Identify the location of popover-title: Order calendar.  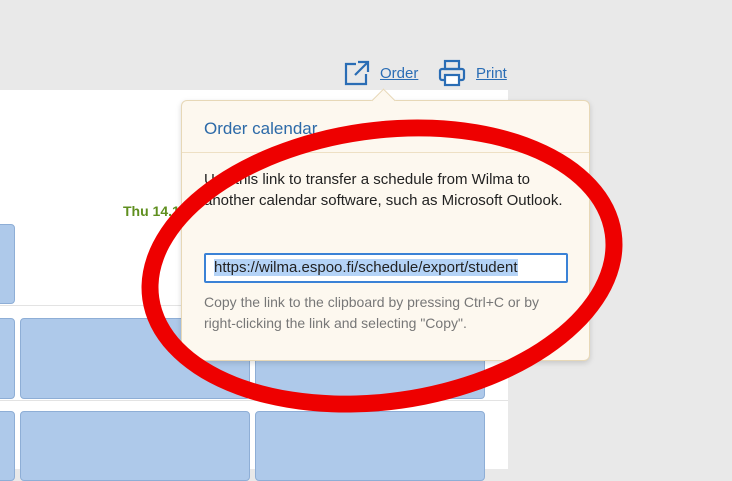
(261, 128).